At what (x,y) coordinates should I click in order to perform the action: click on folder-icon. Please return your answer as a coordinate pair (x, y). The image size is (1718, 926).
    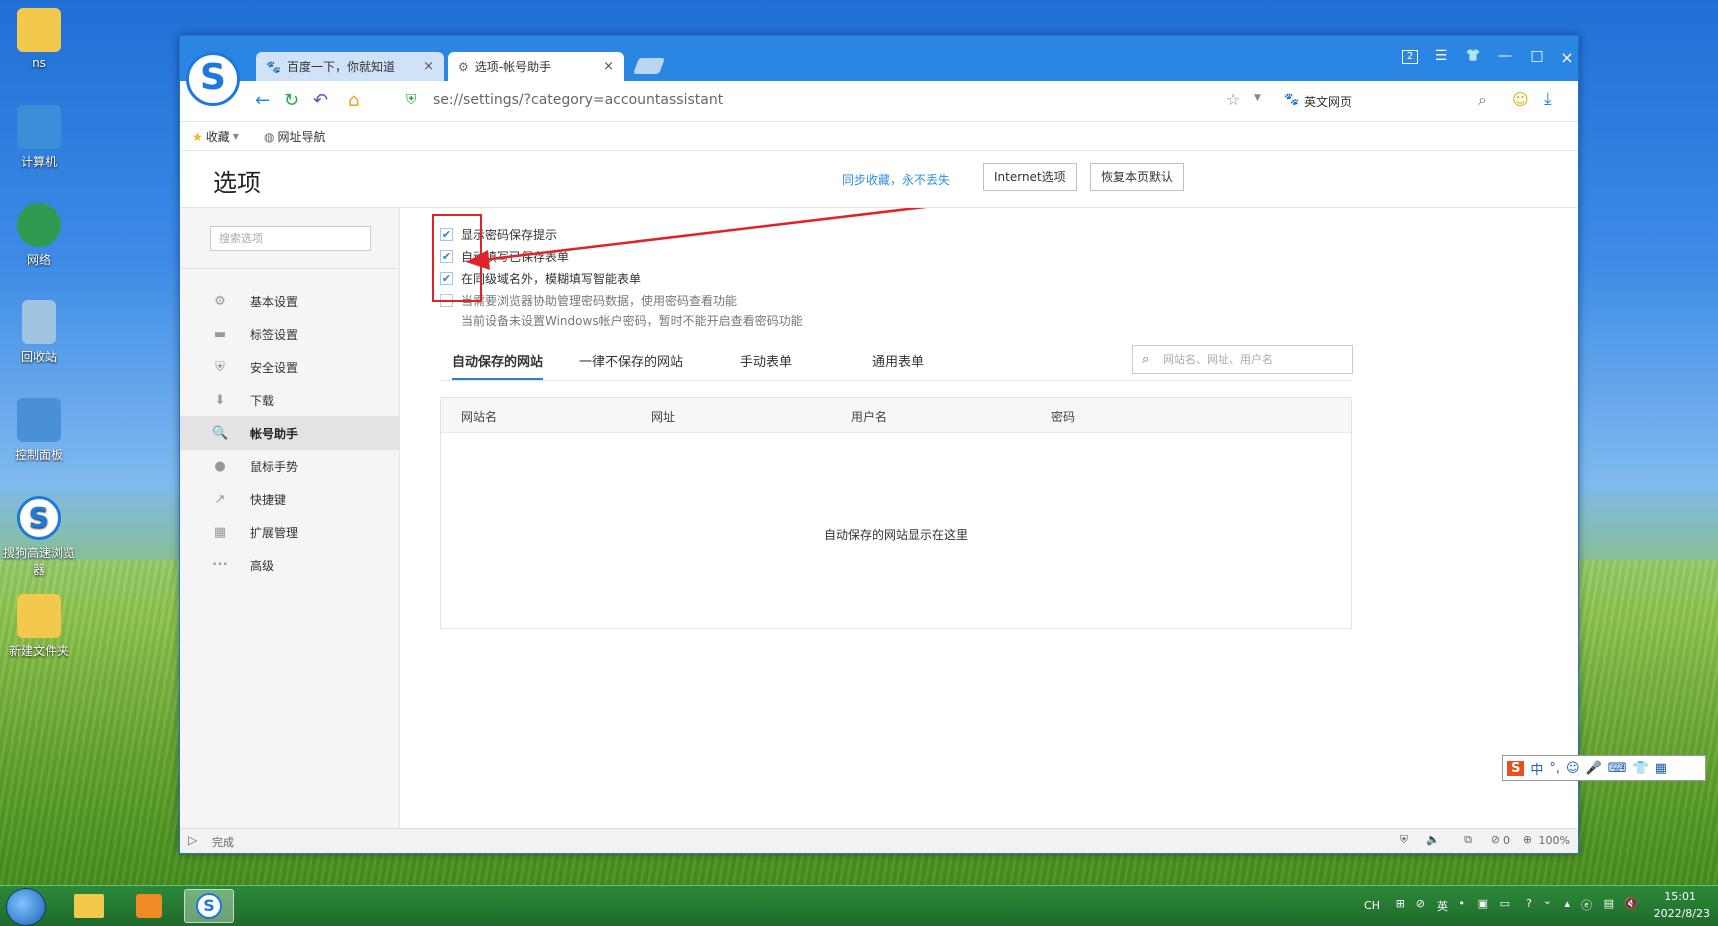
    Looking at the image, I should click on (89, 906).